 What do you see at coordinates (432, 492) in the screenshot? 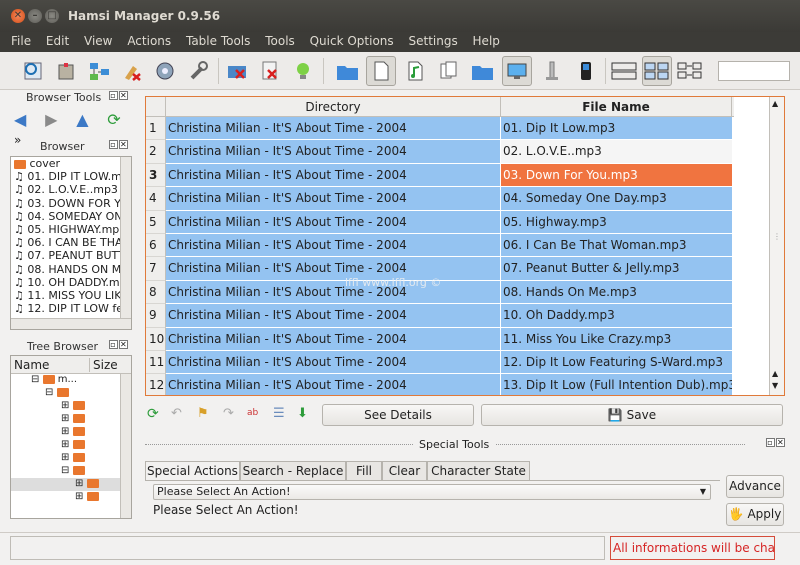
I see `action-select: Please Select An Action! ▼` at bounding box center [432, 492].